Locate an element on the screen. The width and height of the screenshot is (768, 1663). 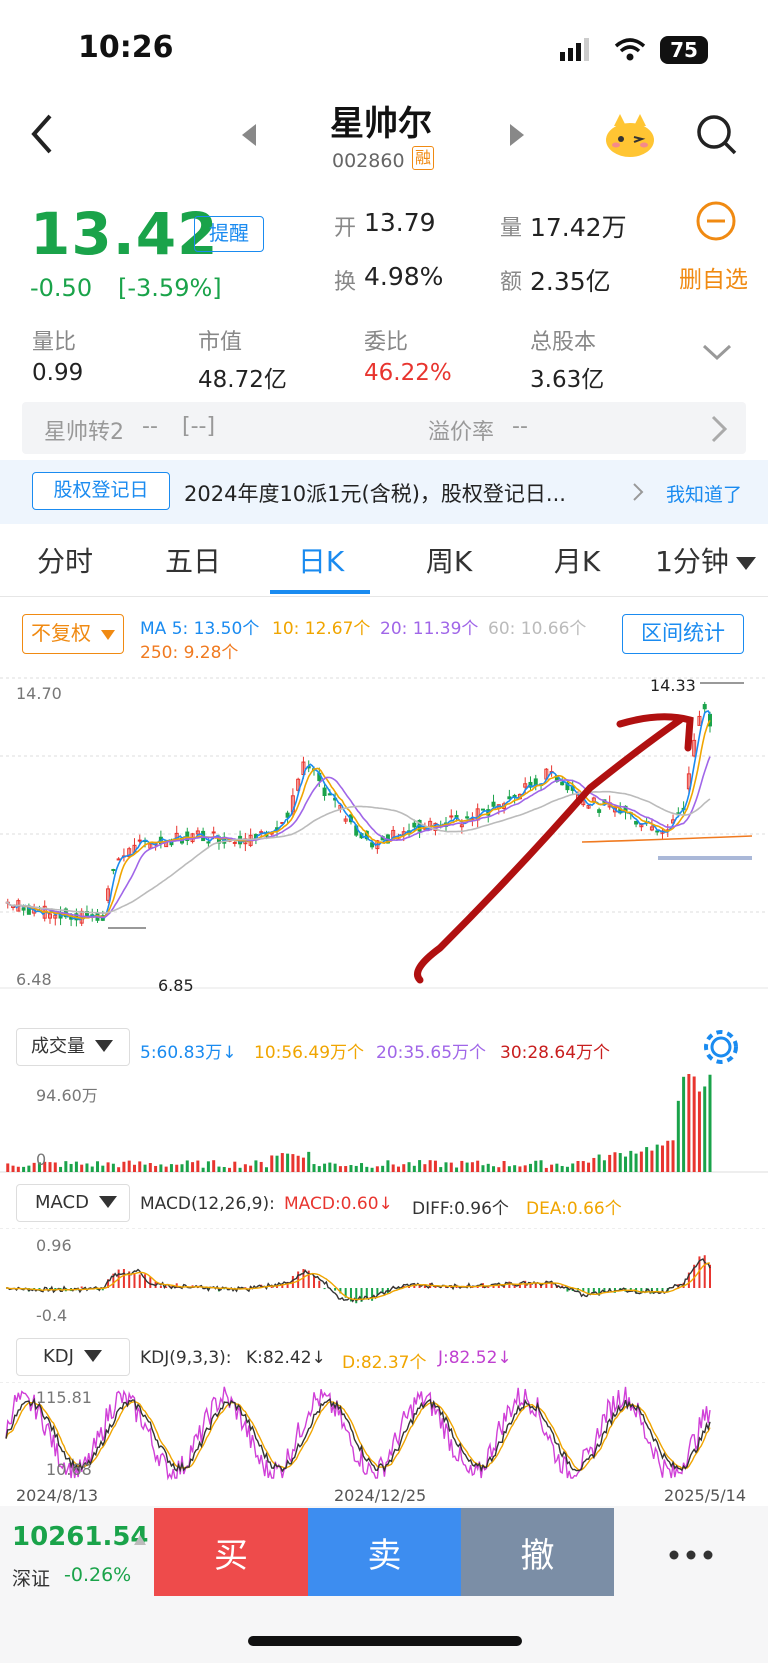
stock-name: 星帅尔 is located at coordinates (381, 124).